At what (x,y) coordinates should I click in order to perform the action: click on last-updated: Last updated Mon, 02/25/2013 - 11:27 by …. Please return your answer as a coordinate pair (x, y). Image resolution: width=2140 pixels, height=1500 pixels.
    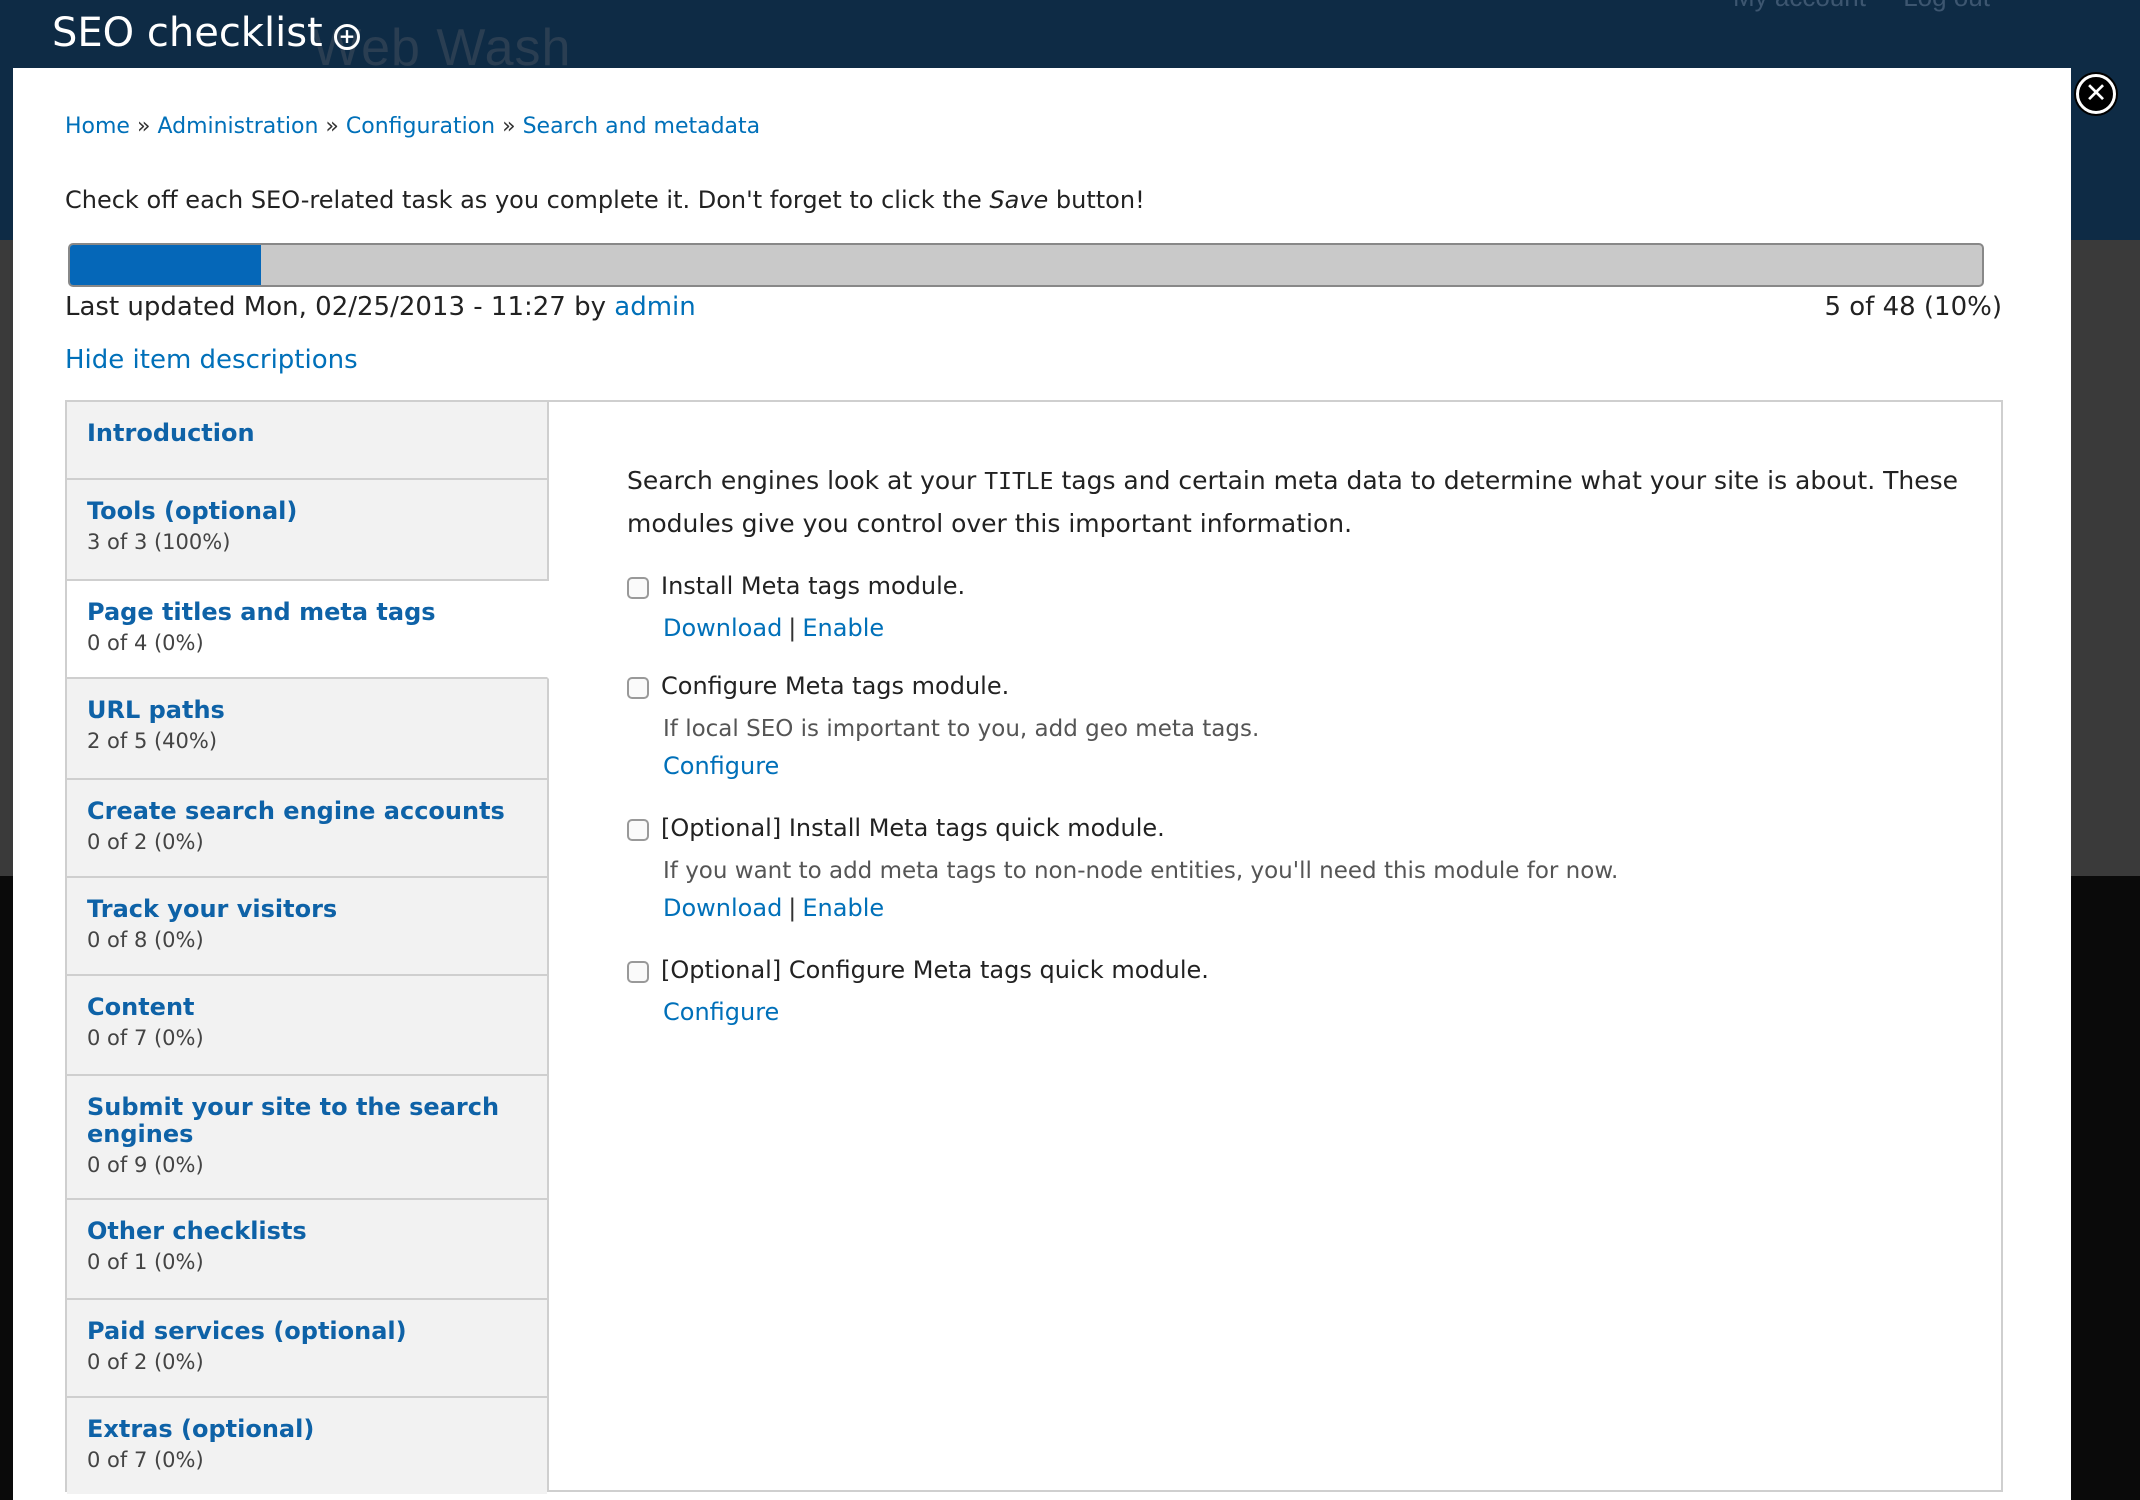
    Looking at the image, I should click on (380, 307).